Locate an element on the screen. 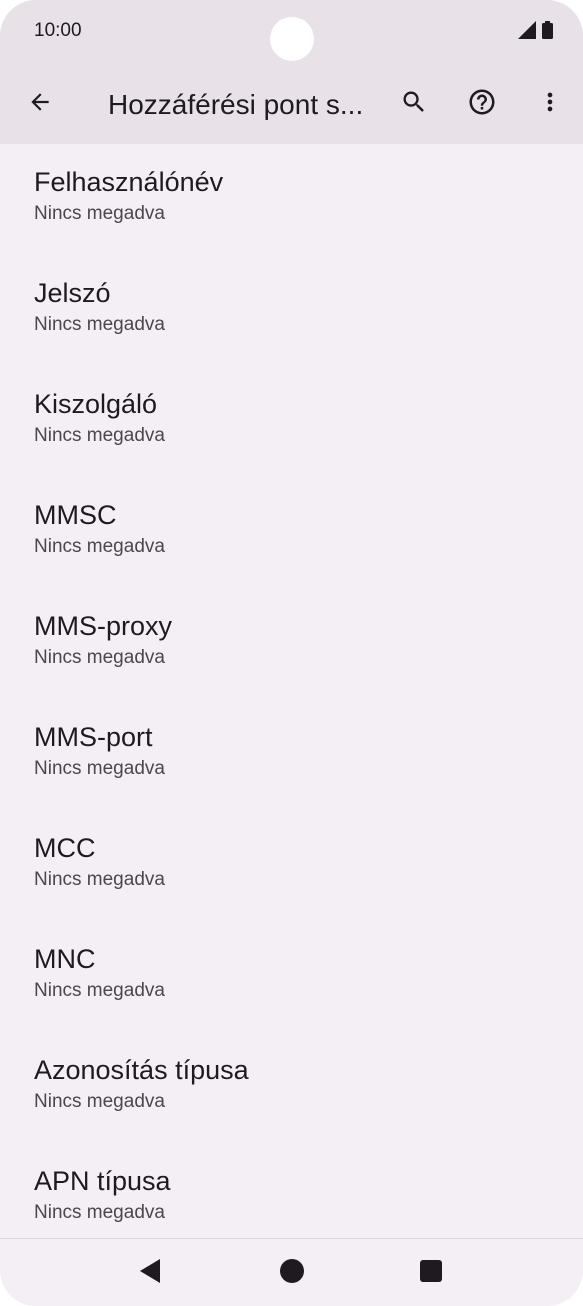 This screenshot has height=1306, width=583. search-icon is located at coordinates (414, 104).